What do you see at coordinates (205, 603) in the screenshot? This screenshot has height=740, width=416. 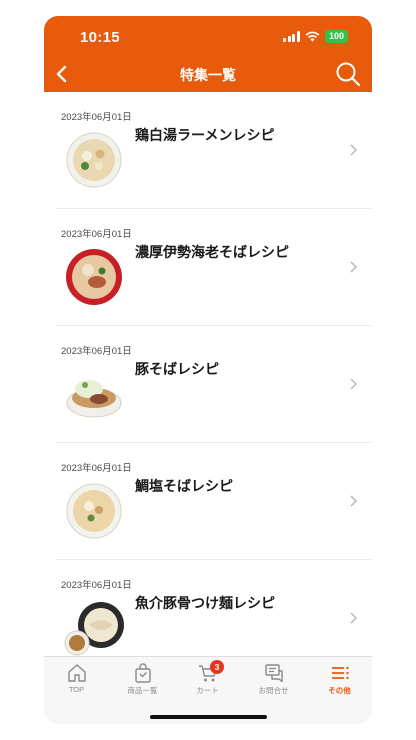 I see `article-title: 魚介豚骨つけ麺レシピ` at bounding box center [205, 603].